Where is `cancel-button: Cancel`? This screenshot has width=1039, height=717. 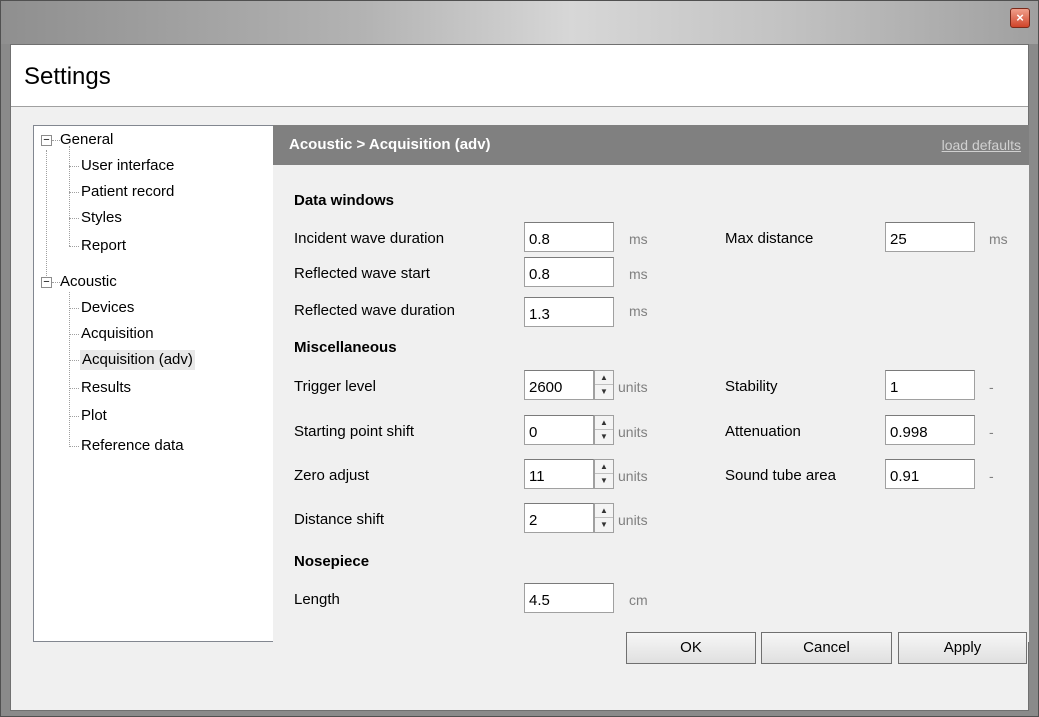 cancel-button: Cancel is located at coordinates (826, 648).